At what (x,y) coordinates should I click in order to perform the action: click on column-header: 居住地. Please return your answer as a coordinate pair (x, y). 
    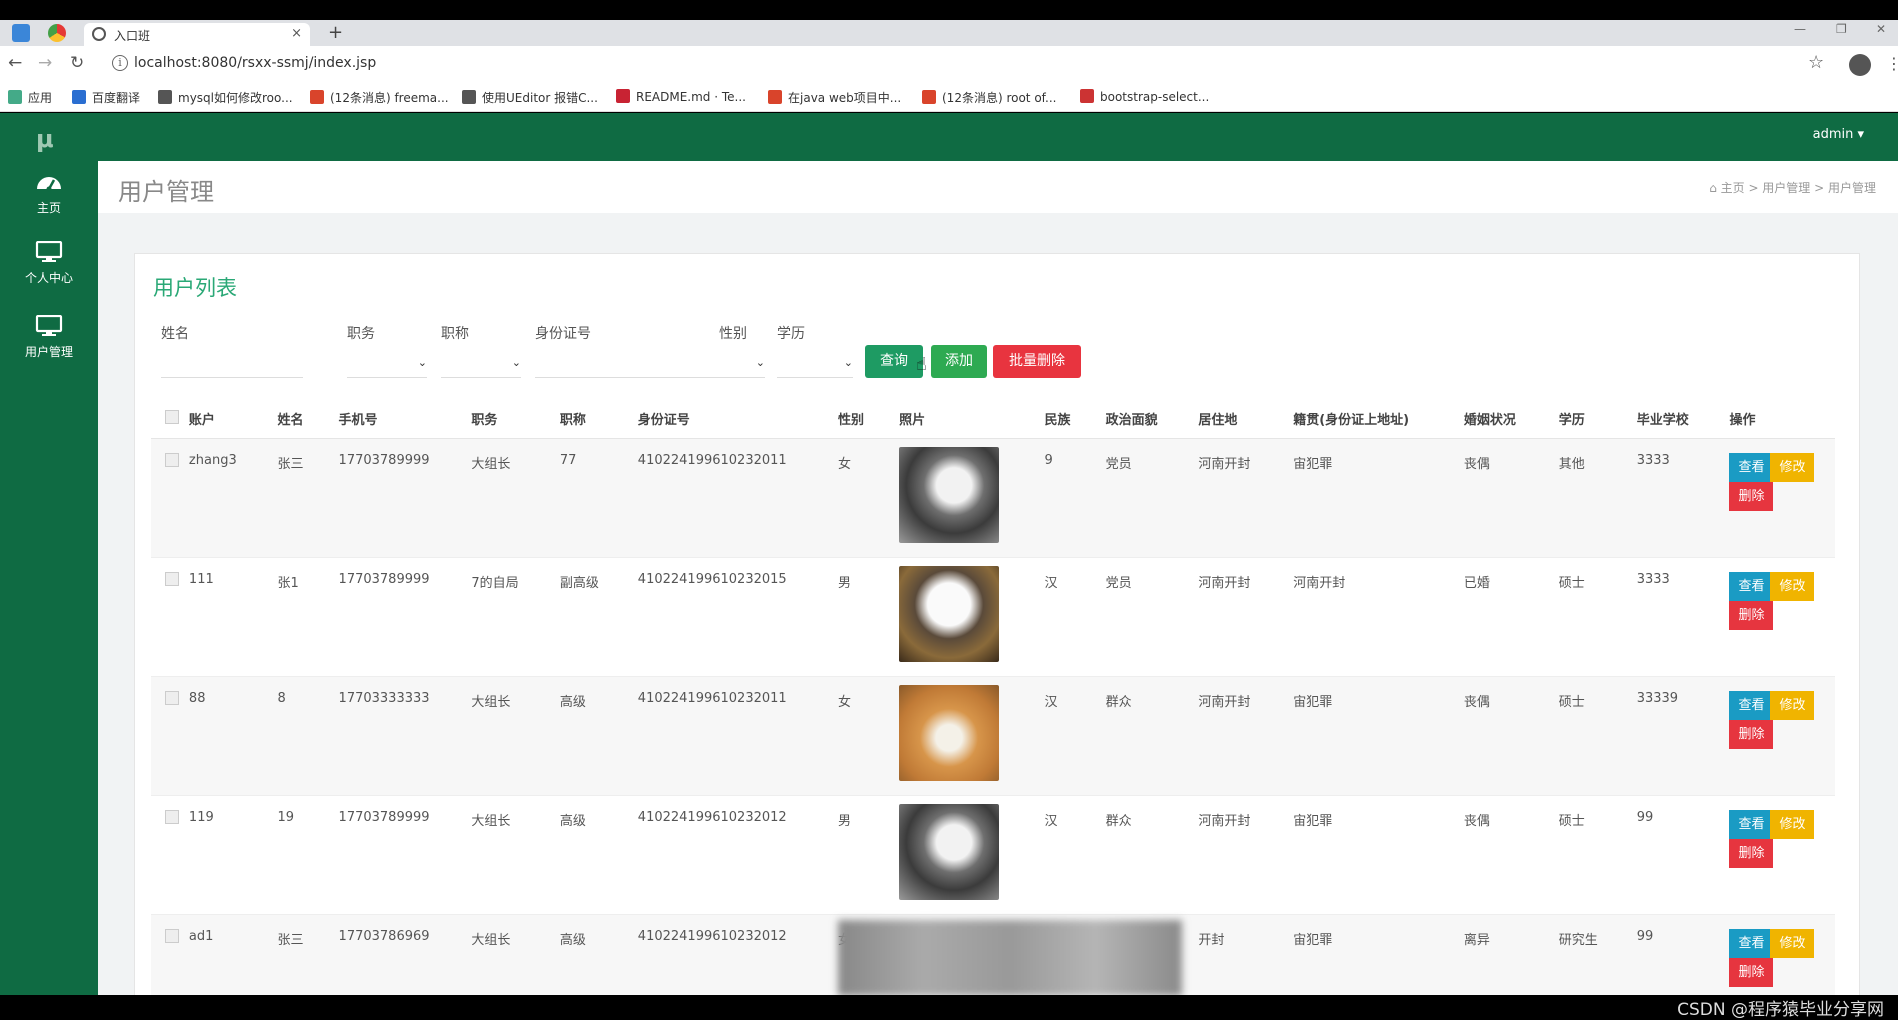
    Looking at the image, I should click on (1246, 419).